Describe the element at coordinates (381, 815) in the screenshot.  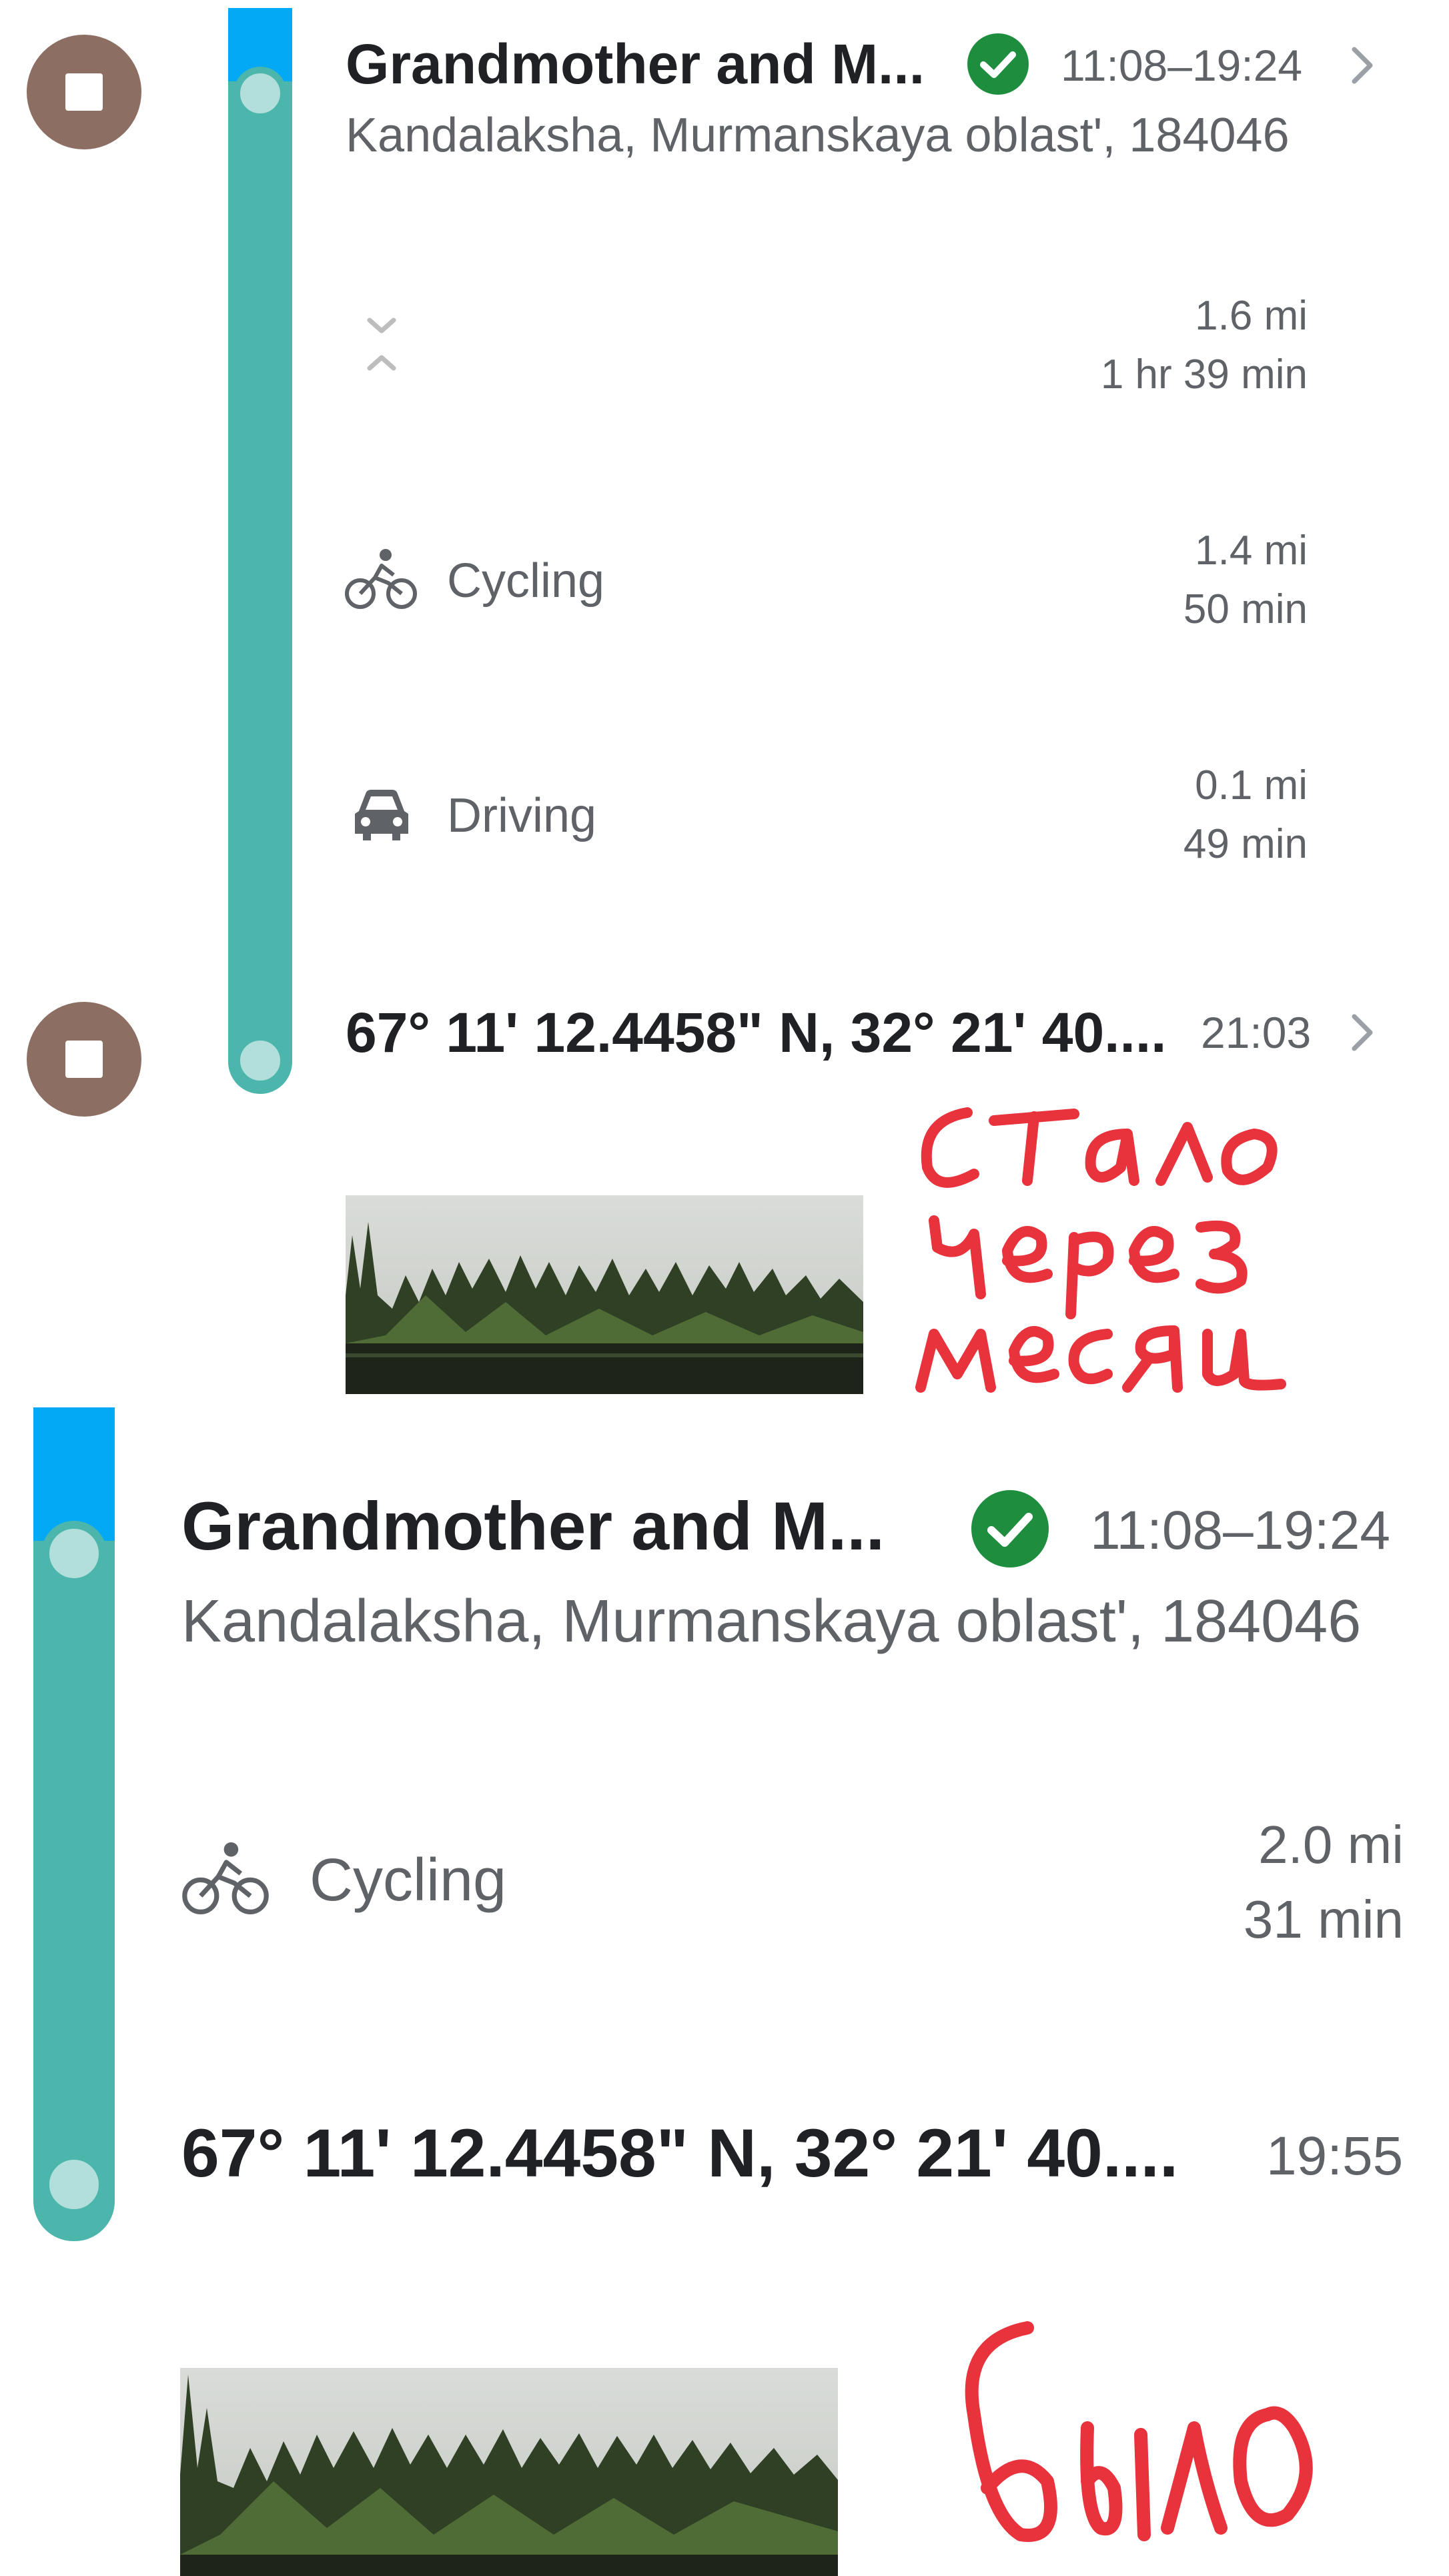
I see `car-icon` at that location.